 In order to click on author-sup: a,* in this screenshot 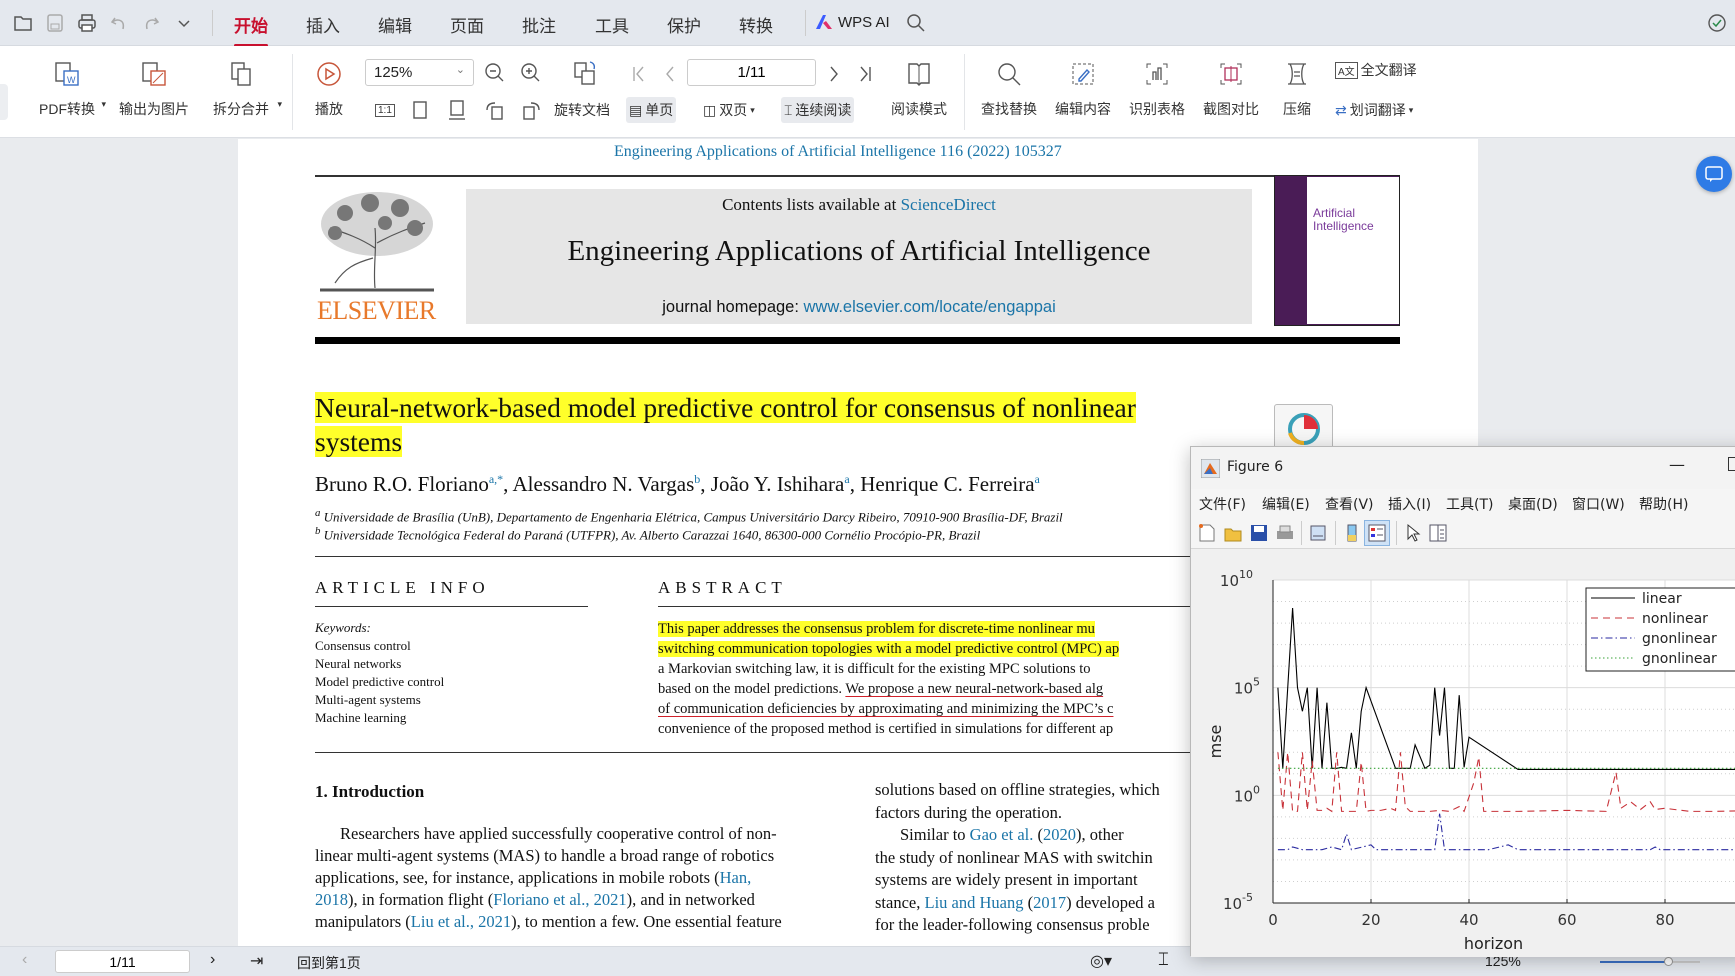, I will do `click(496, 479)`.